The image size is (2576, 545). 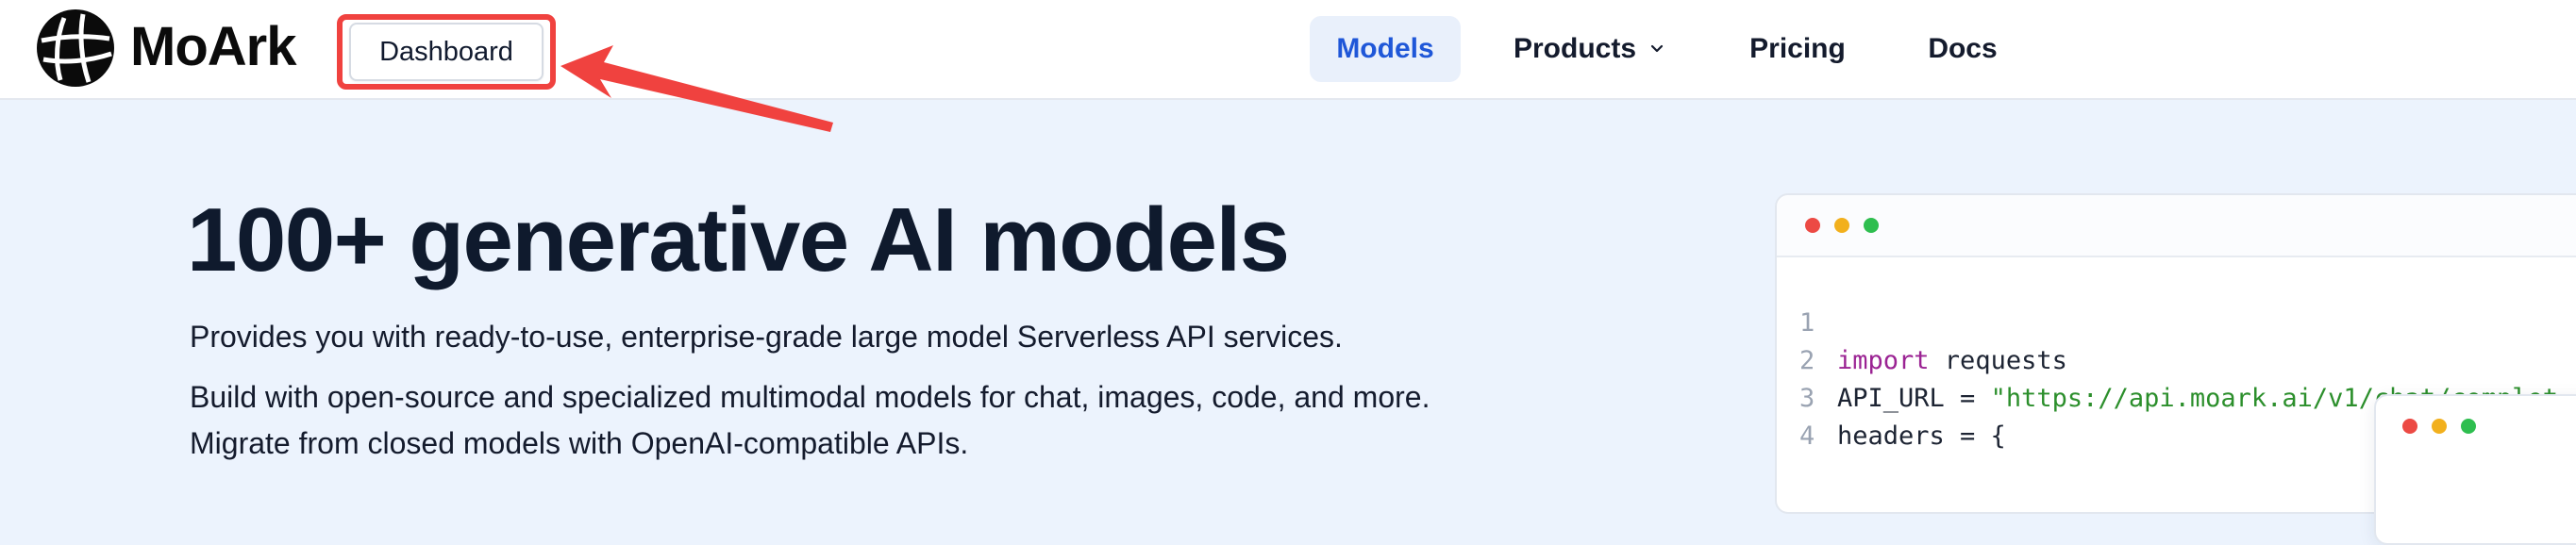 I want to click on nav-pricing-label: Pricing, so click(x=1797, y=48).